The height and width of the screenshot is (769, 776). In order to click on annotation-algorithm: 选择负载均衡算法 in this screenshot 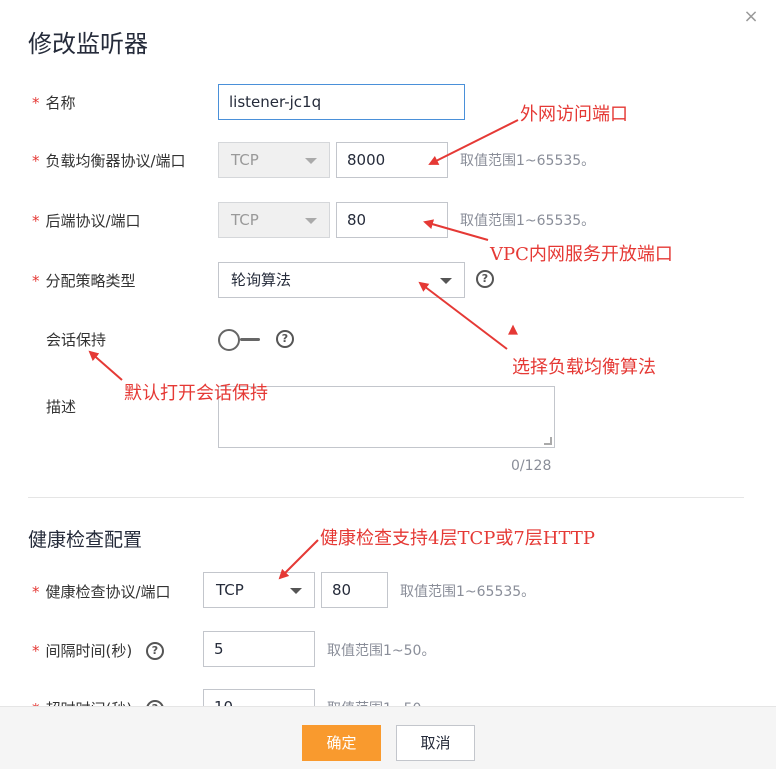, I will do `click(584, 367)`.